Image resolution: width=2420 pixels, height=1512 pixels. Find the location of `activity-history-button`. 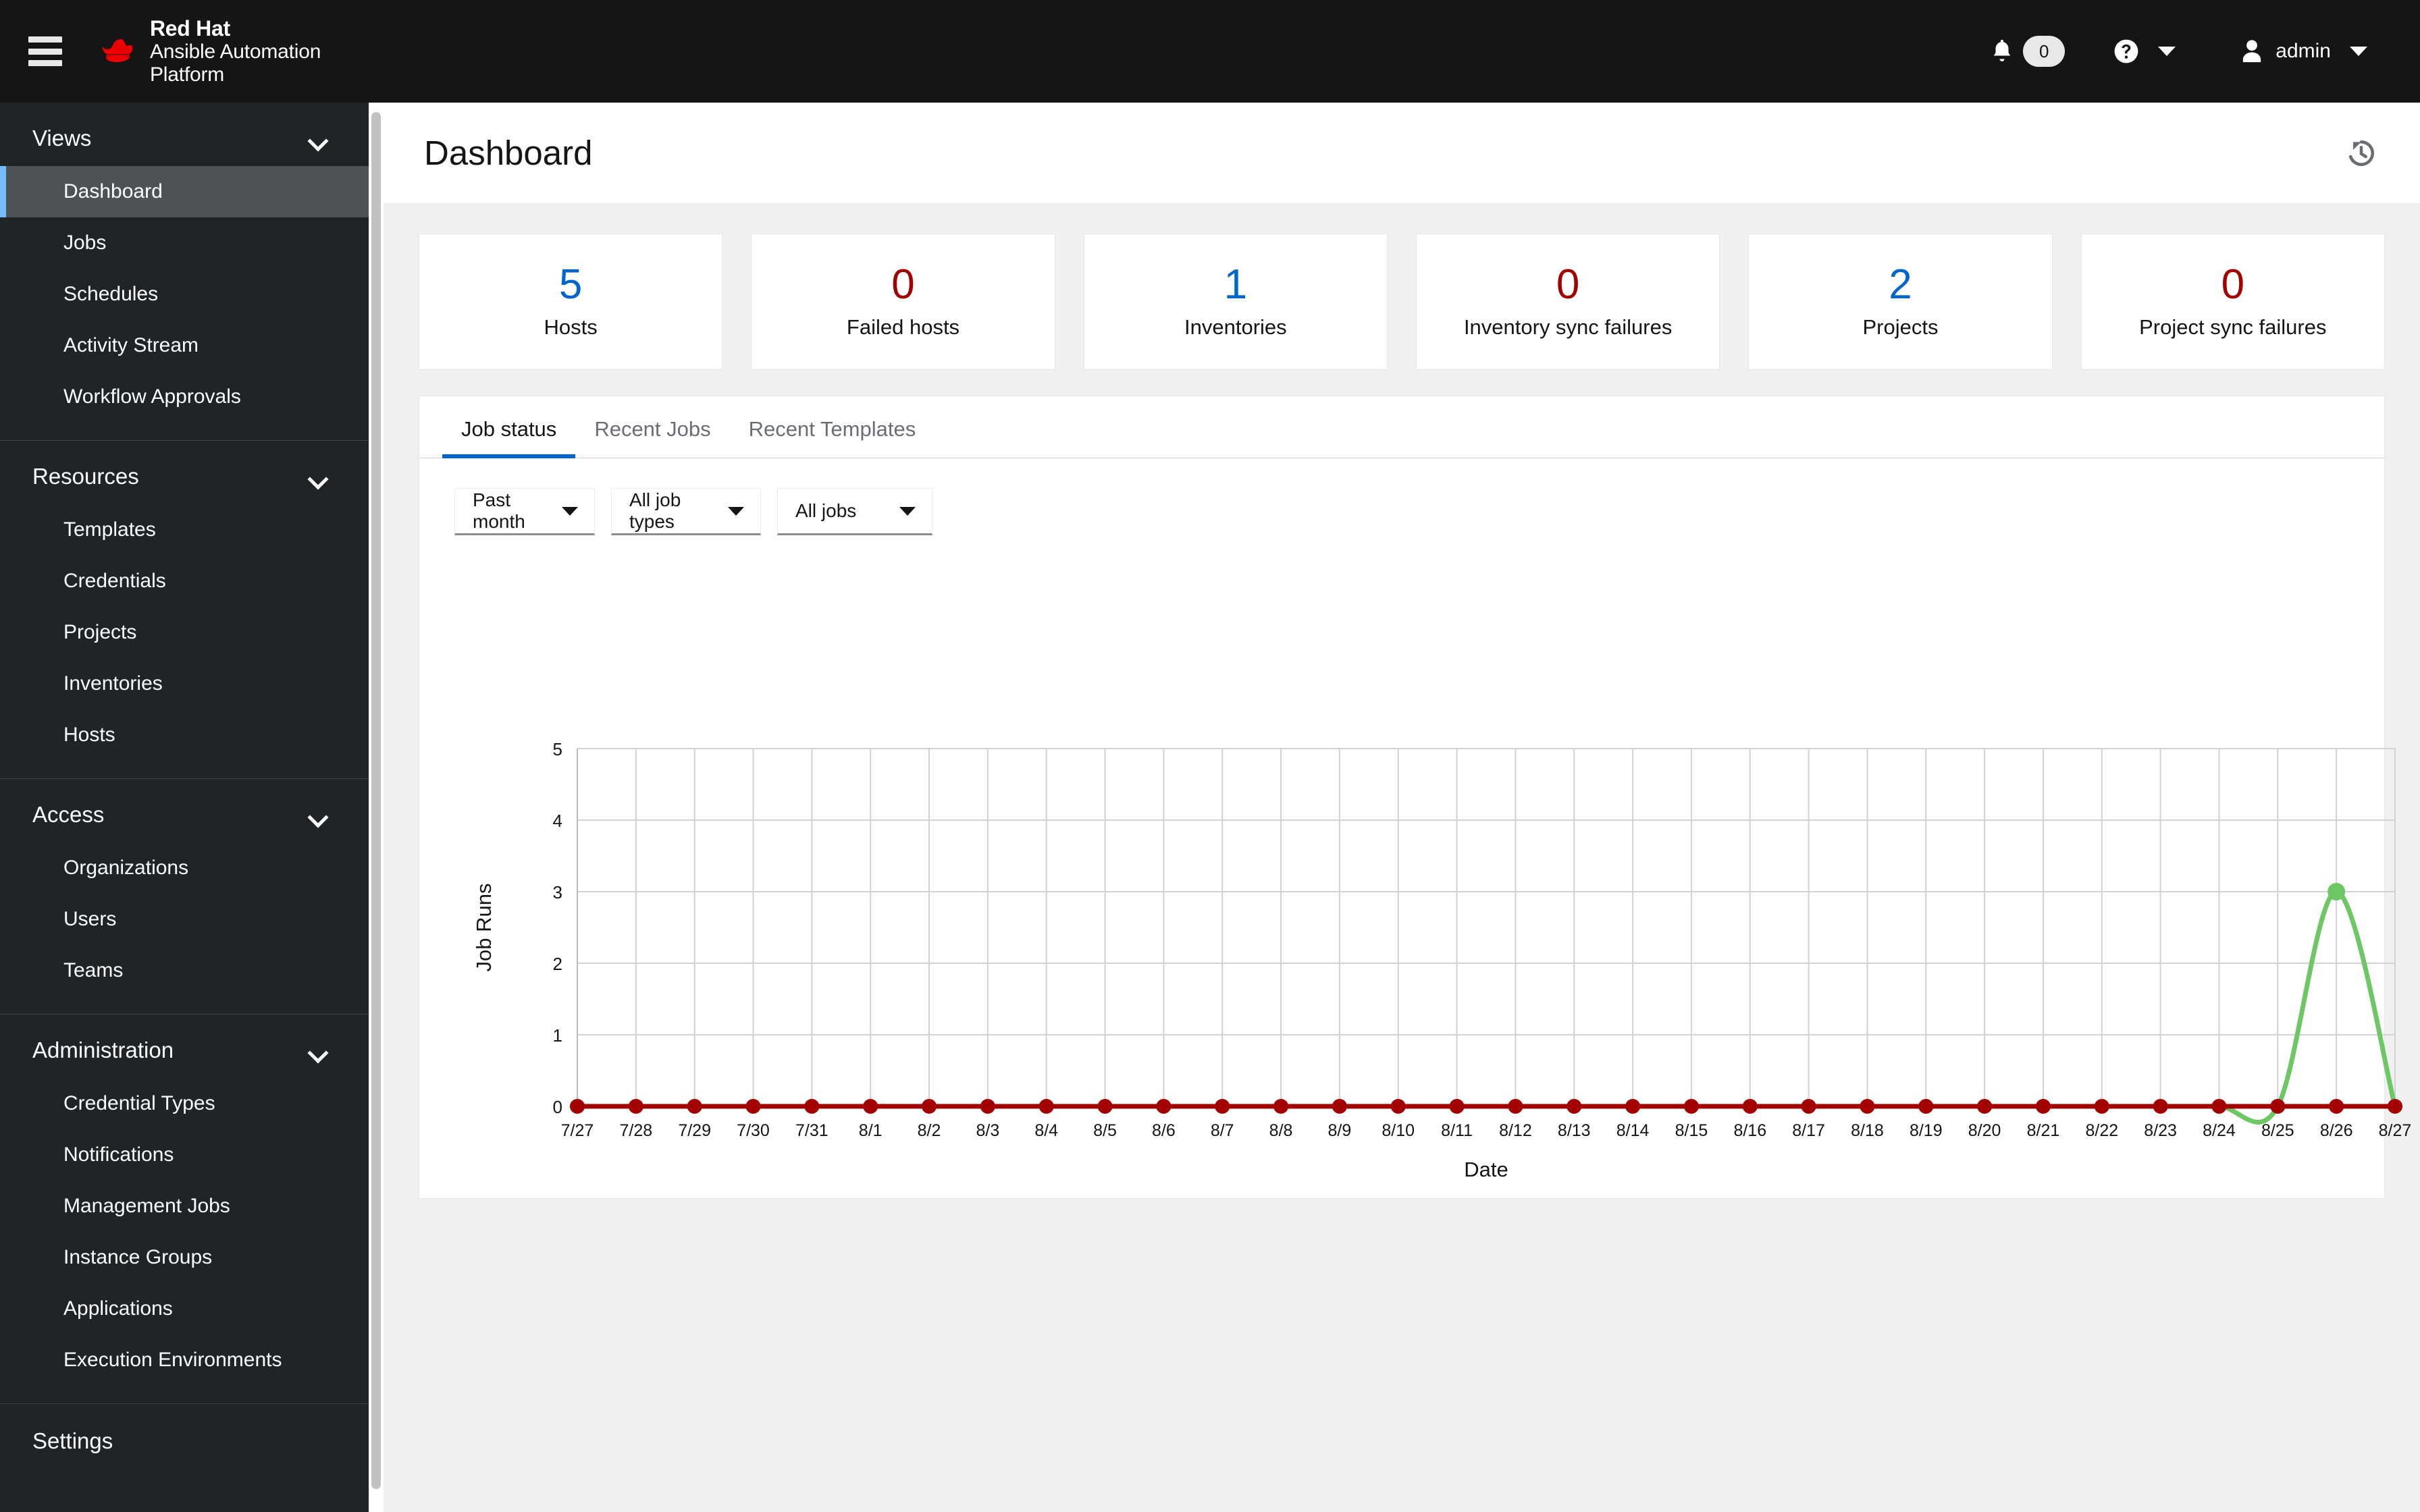

activity-history-button is located at coordinates (2361, 153).